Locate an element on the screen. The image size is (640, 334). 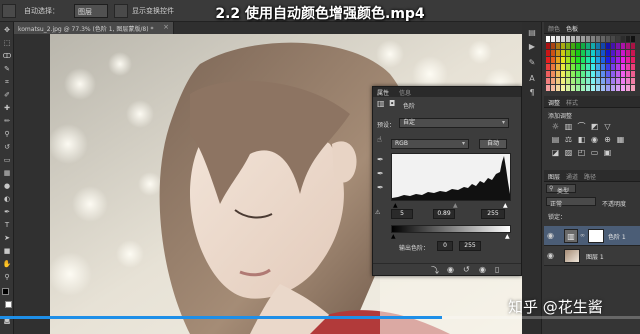
pen-tool-icon: ✒ is located at coordinates (7, 212).